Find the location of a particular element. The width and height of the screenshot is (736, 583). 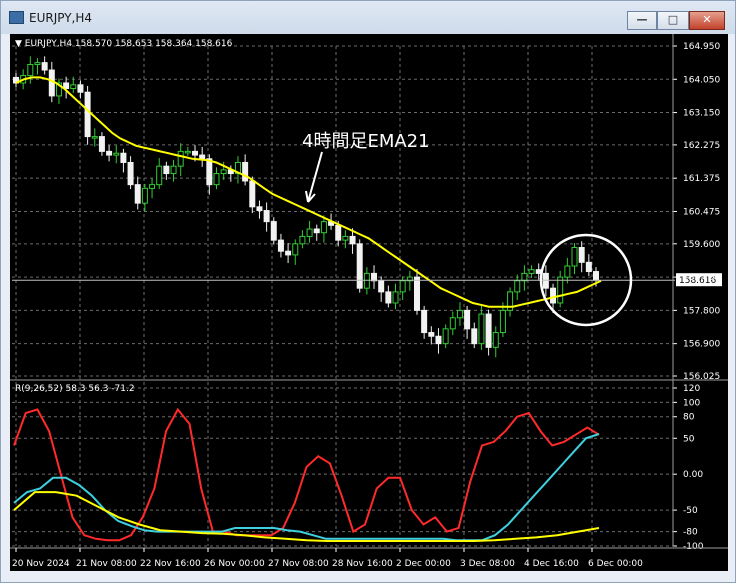

time-axis-label: 21 Nov 08:00 is located at coordinates (106, 564).